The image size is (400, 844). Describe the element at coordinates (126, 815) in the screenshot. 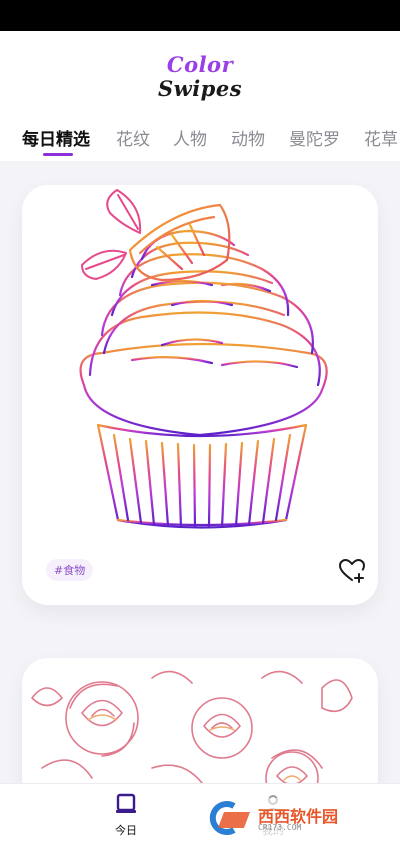

I see `nav-today: 今日` at that location.